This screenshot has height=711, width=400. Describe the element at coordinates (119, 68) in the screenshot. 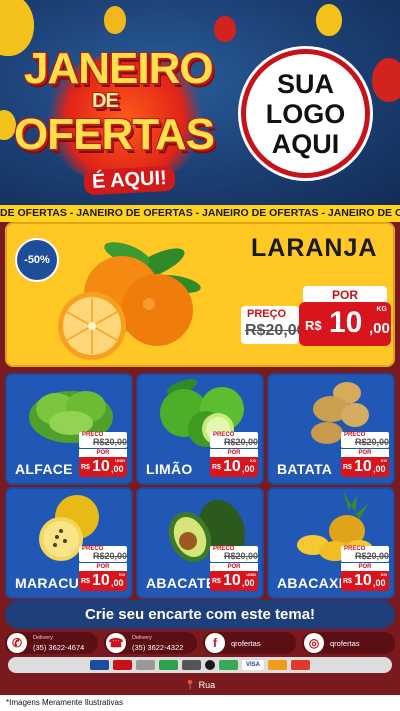

I see `title-line-1: JANEIRO` at that location.